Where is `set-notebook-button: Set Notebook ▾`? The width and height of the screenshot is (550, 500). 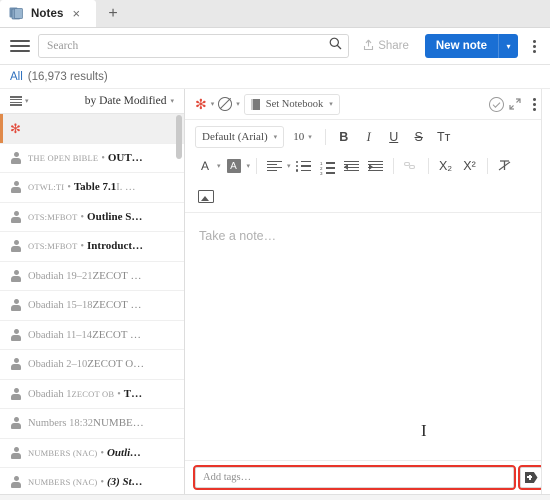
set-notebook-button: Set Notebook ▾ is located at coordinates (291, 104).